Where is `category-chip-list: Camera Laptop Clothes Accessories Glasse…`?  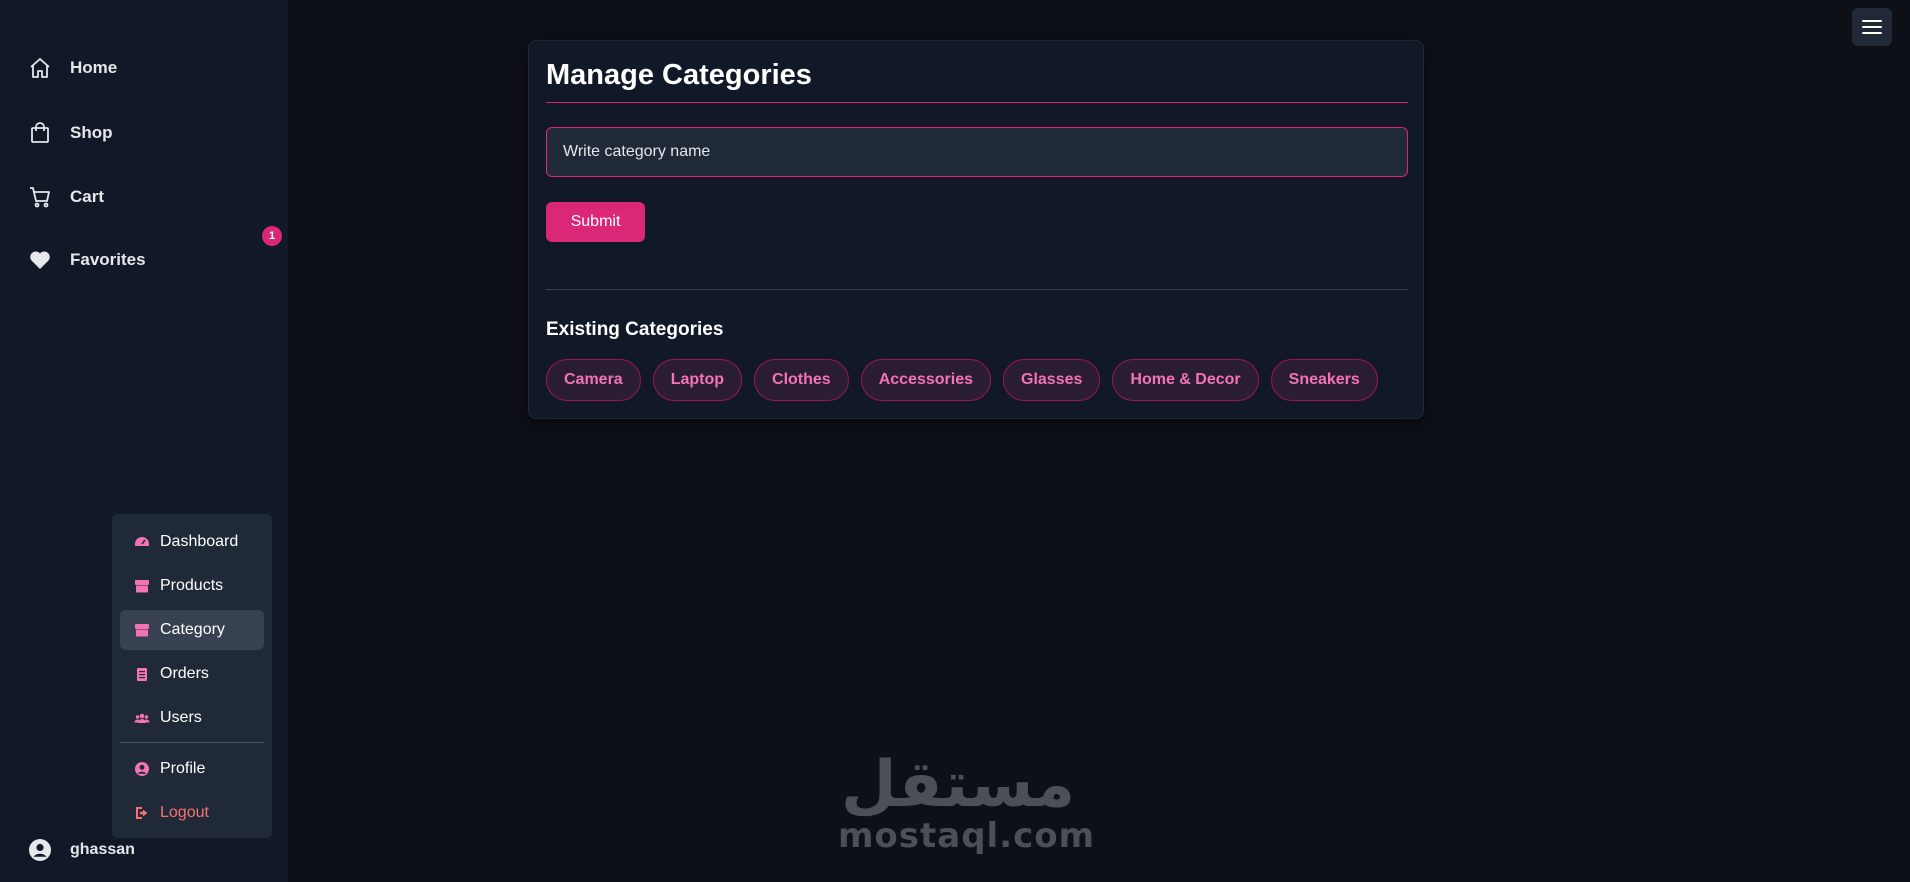 category-chip-list: Camera Laptop Clothes Accessories Glasse… is located at coordinates (962, 380).